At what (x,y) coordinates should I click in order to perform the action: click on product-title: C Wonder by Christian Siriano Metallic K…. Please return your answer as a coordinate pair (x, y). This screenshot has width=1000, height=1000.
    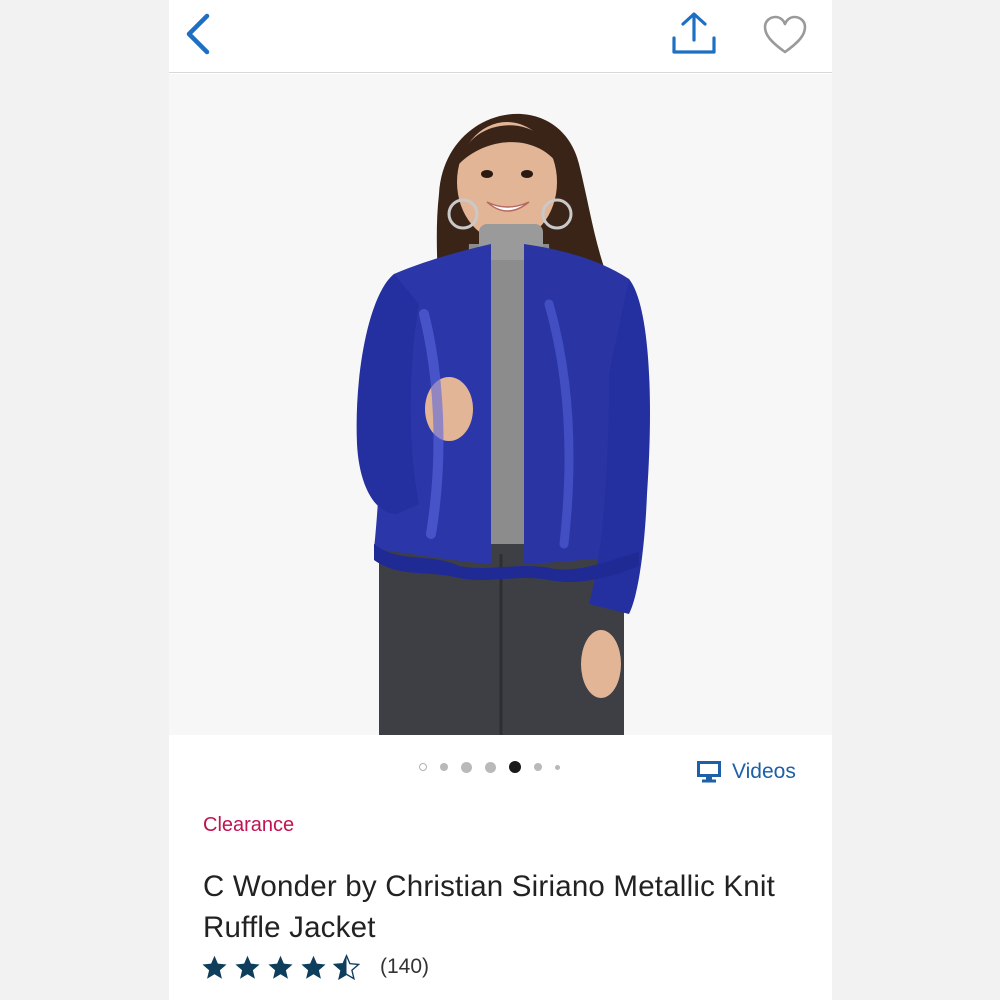
    Looking at the image, I should click on (489, 907).